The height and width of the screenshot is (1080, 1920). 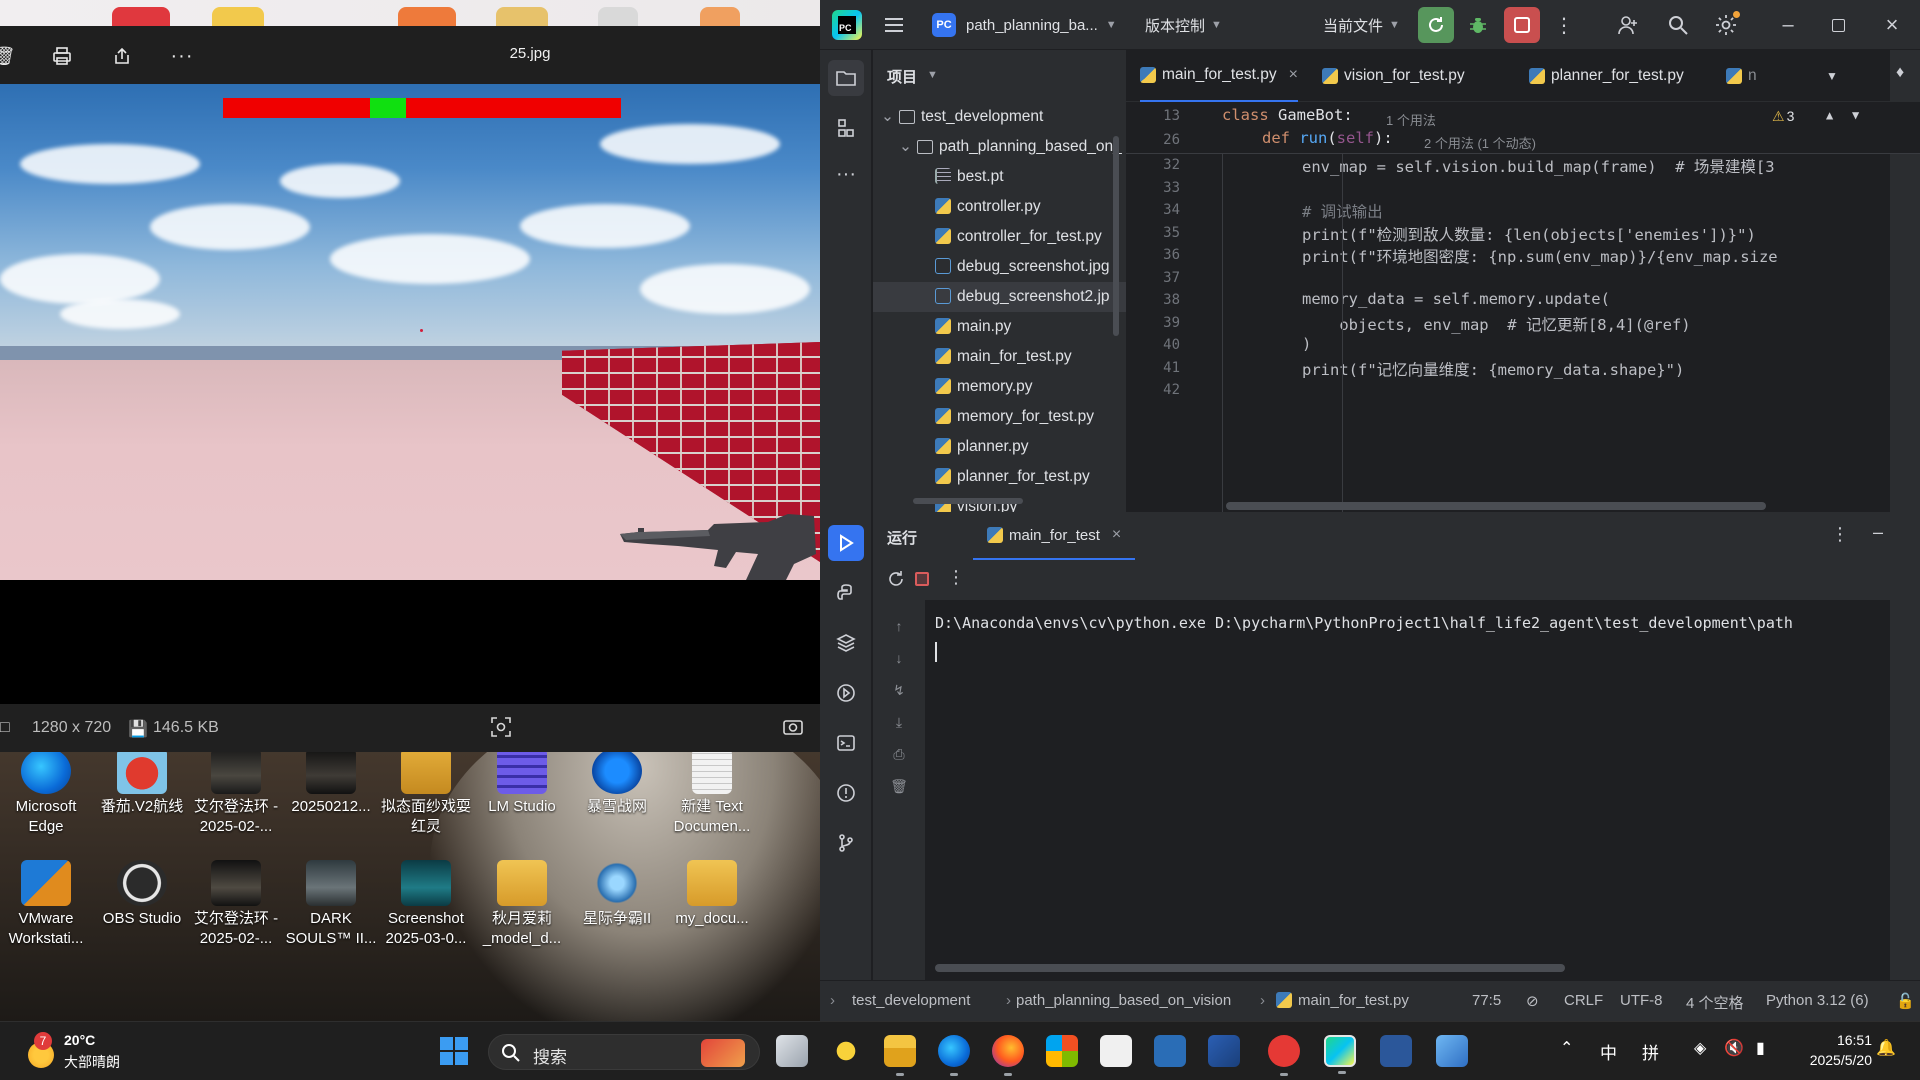 What do you see at coordinates (1583, 1000) in the screenshot?
I see `line-separator: CRLF` at bounding box center [1583, 1000].